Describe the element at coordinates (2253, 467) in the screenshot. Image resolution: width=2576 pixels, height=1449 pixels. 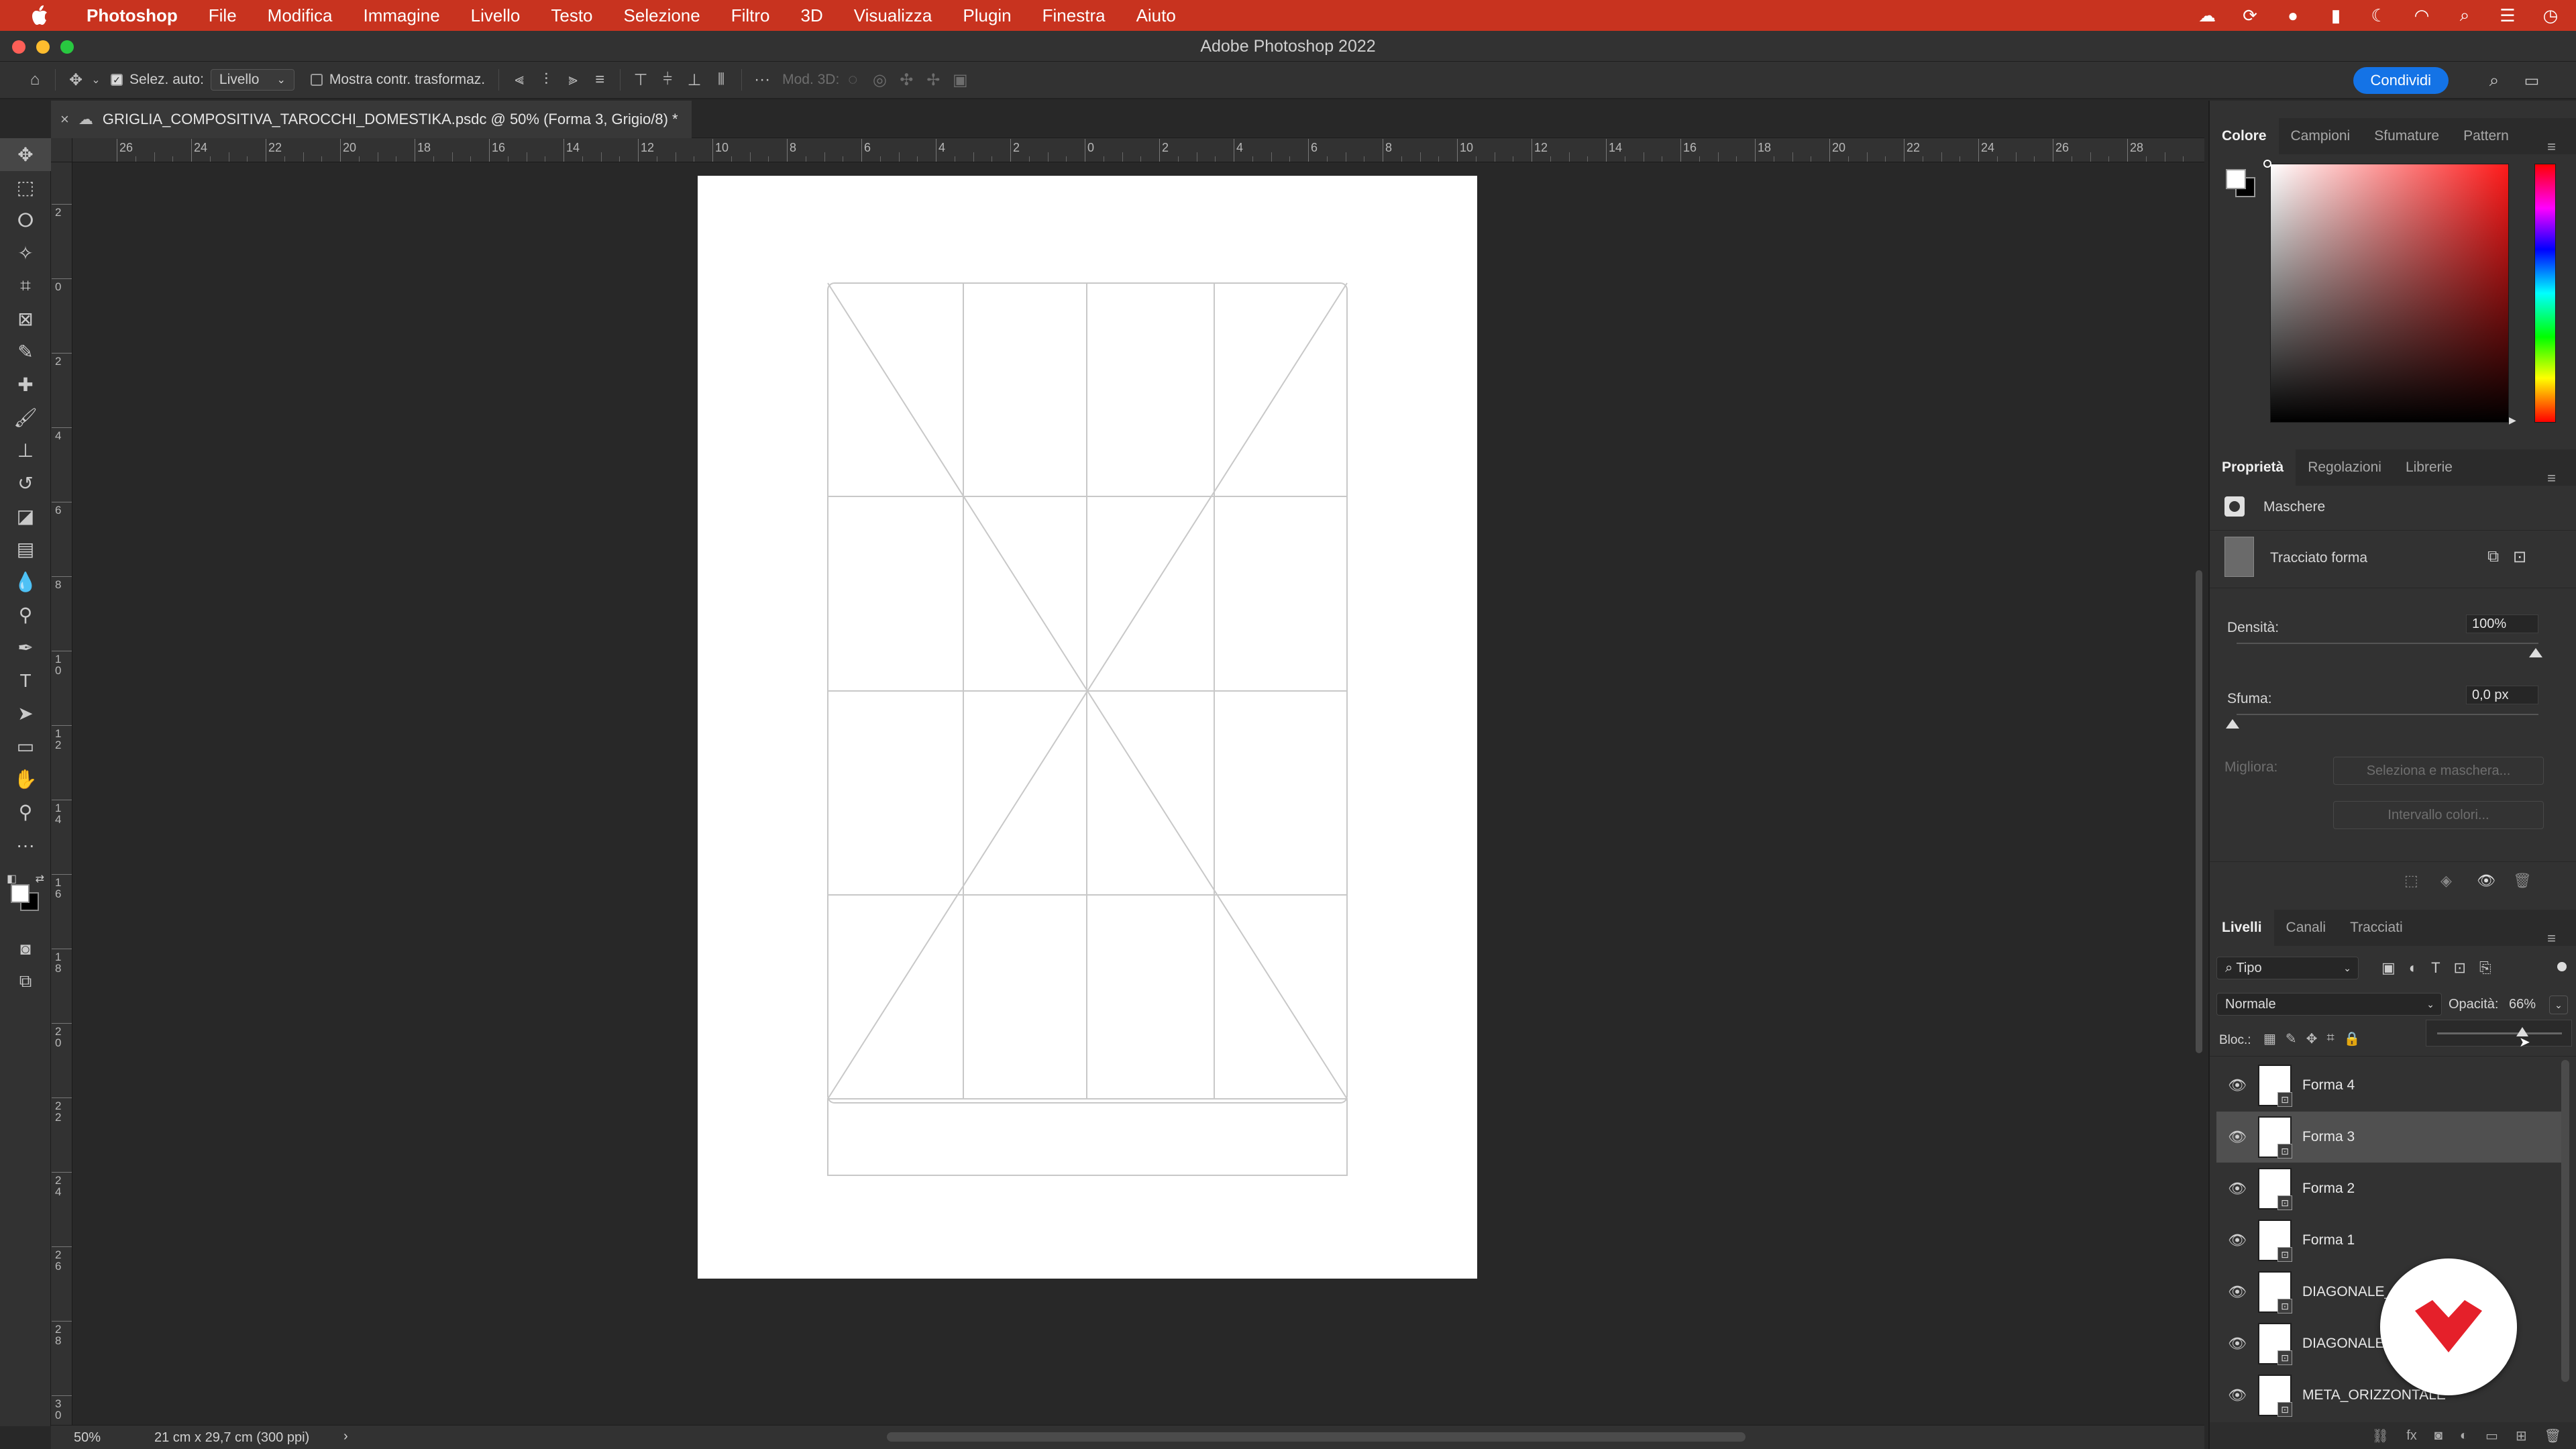
I see `tab-propriet: Proprietà` at that location.